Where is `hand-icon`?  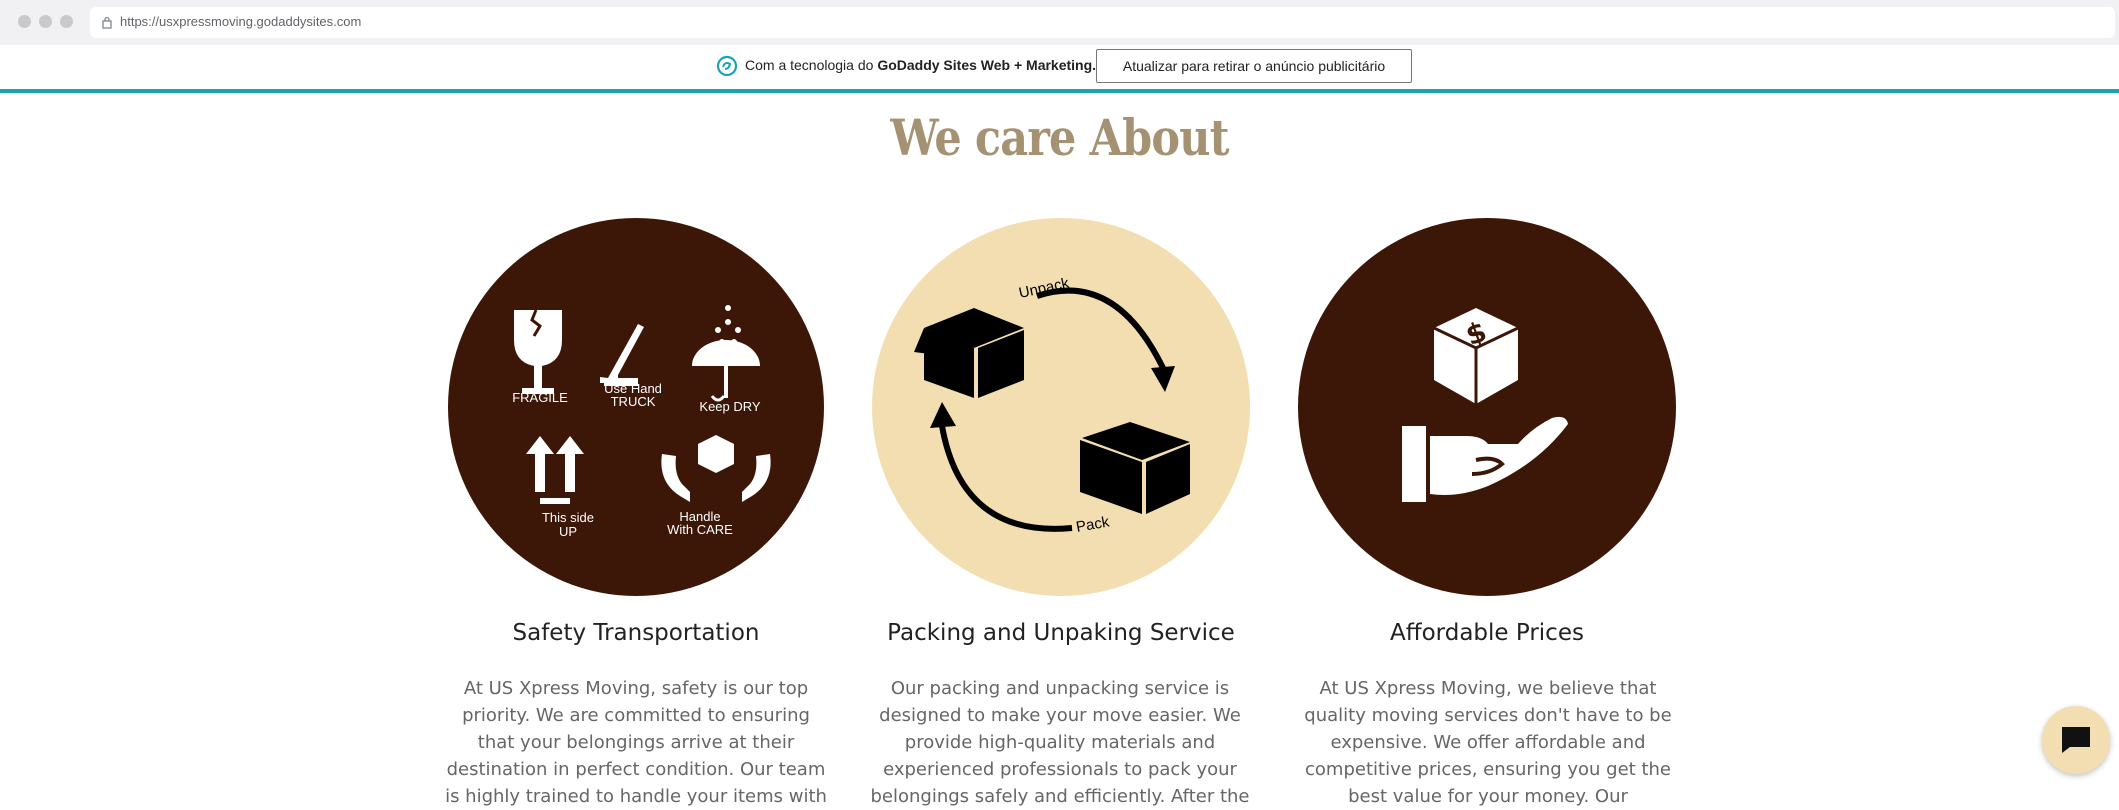 hand-icon is located at coordinates (1414, 464).